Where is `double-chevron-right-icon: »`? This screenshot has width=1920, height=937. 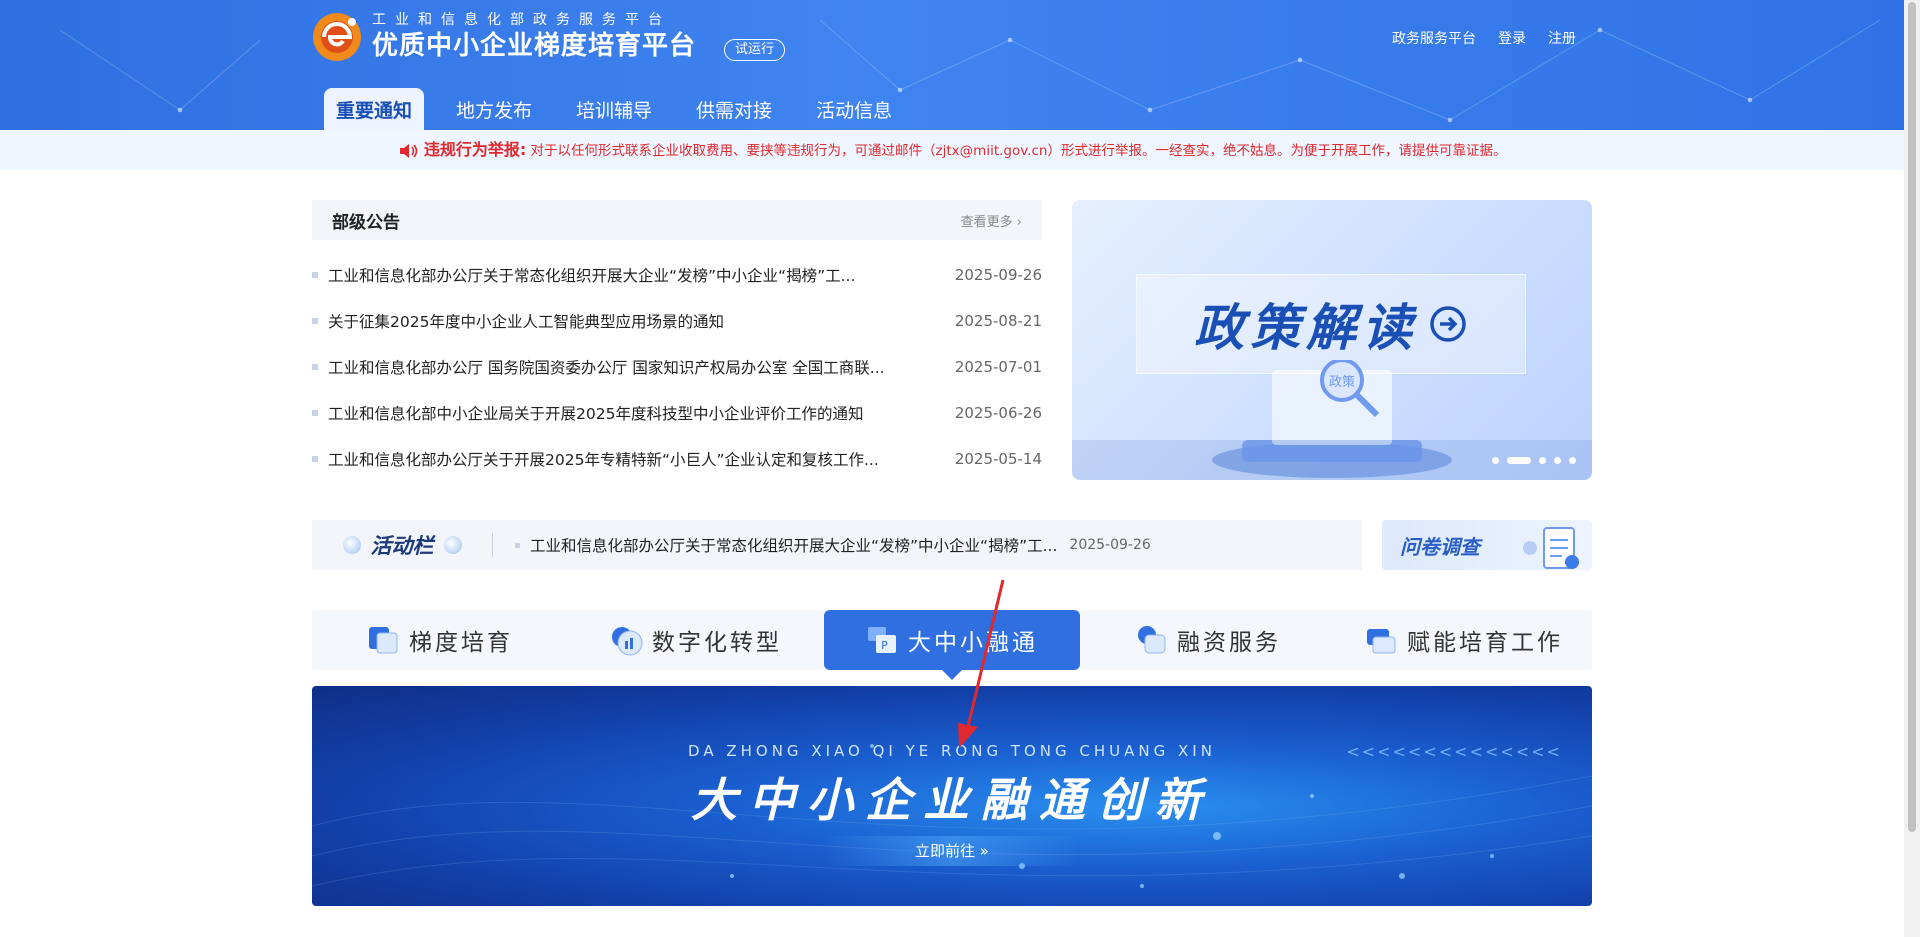
double-chevron-right-icon: » is located at coordinates (984, 851).